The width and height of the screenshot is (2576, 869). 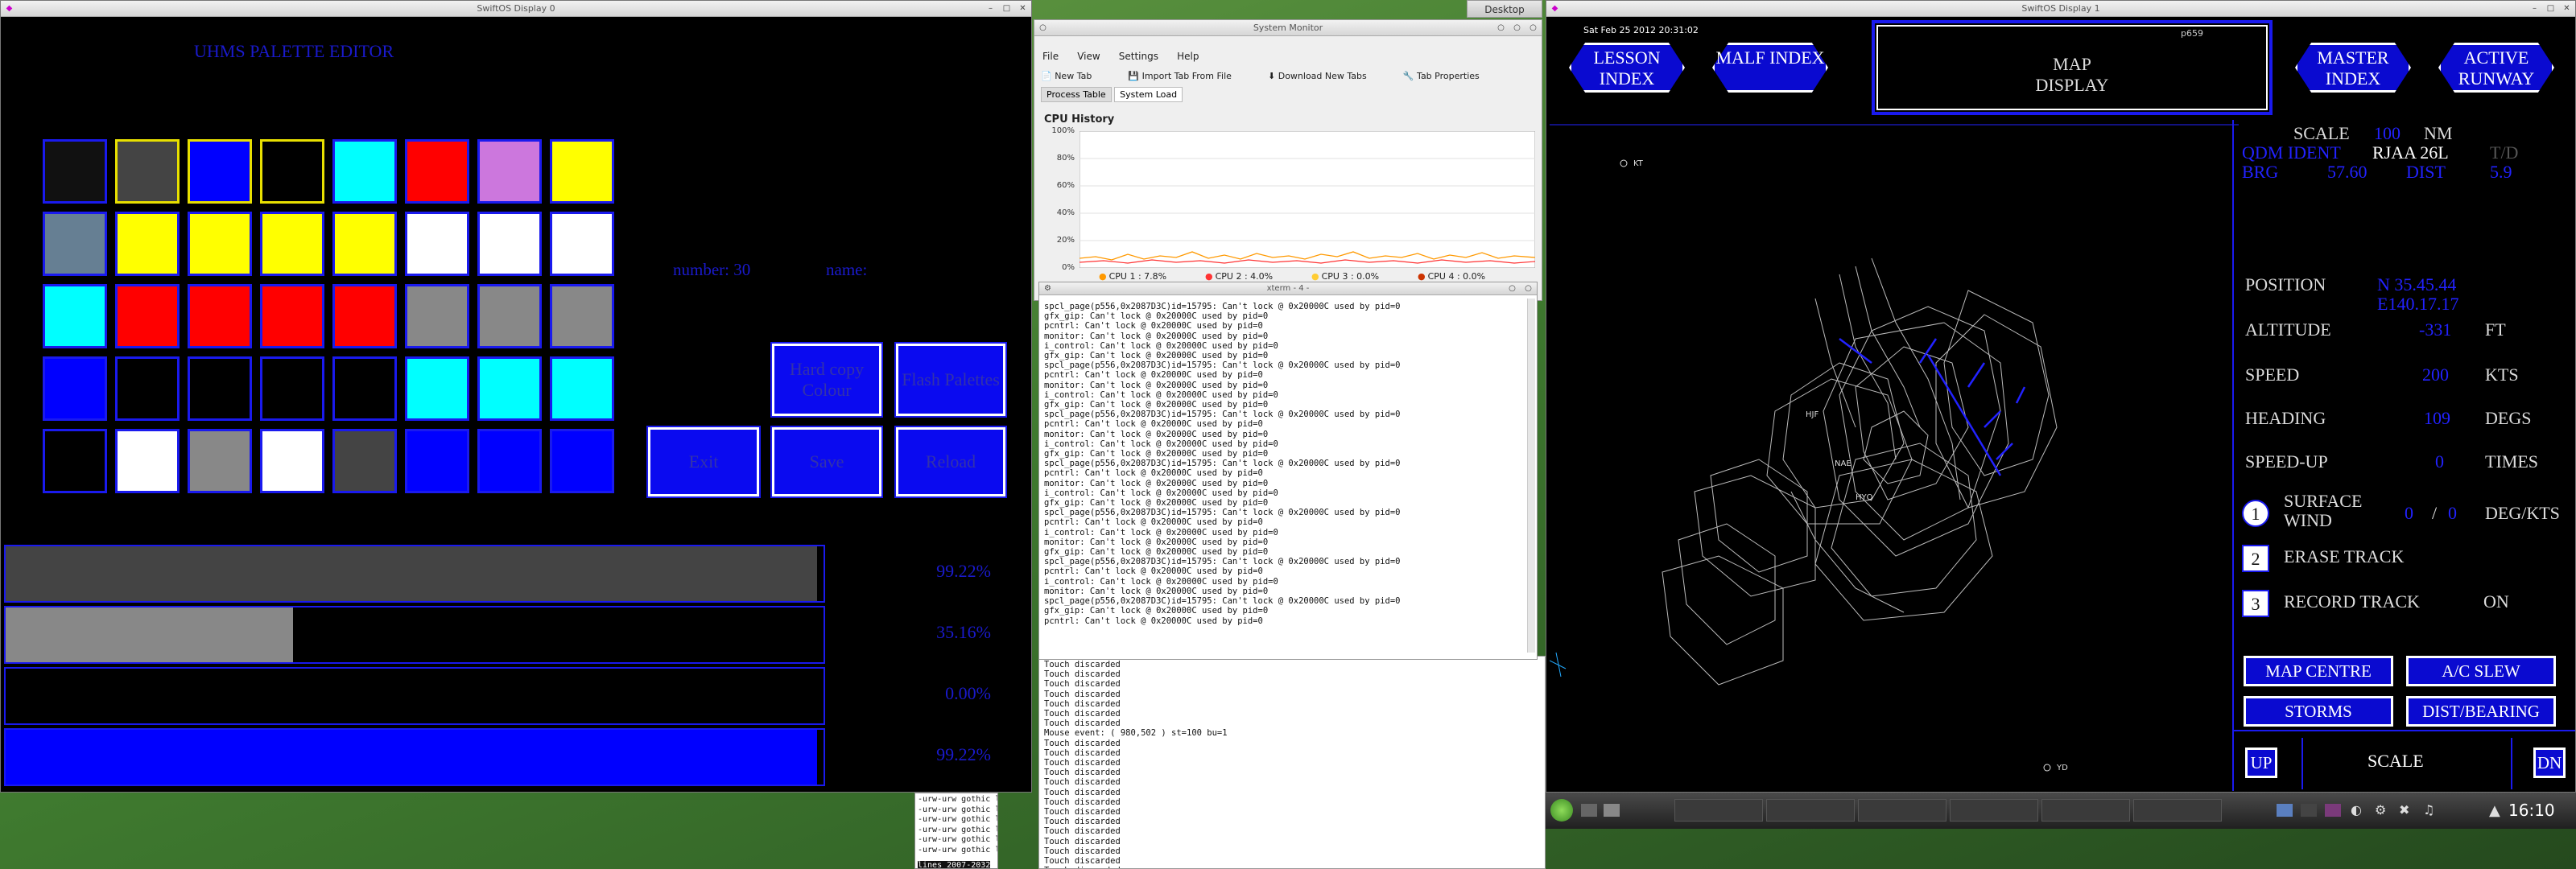 I want to click on dist-bearing-button: DIST/BEARING, so click(x=2481, y=711).